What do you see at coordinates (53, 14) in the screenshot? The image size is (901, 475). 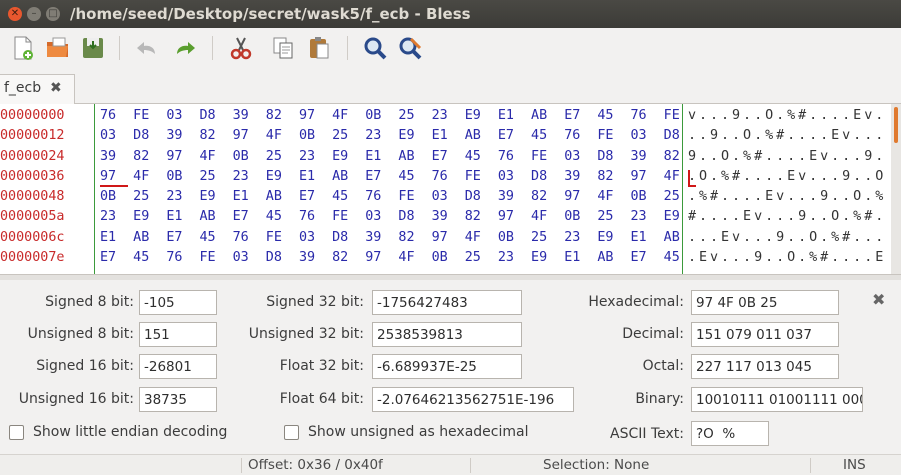 I see `window-maximize-button: □` at bounding box center [53, 14].